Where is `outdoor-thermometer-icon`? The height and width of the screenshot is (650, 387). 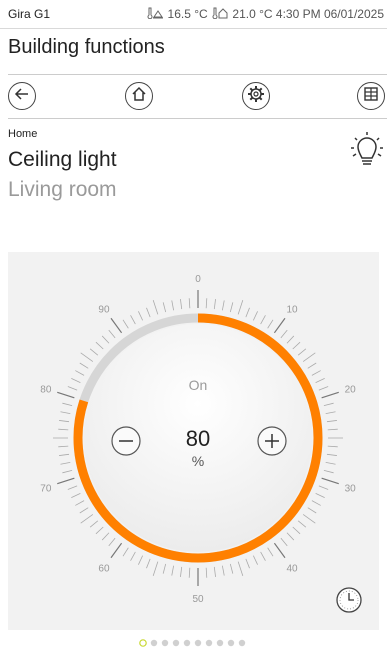 outdoor-thermometer-icon is located at coordinates (220, 14).